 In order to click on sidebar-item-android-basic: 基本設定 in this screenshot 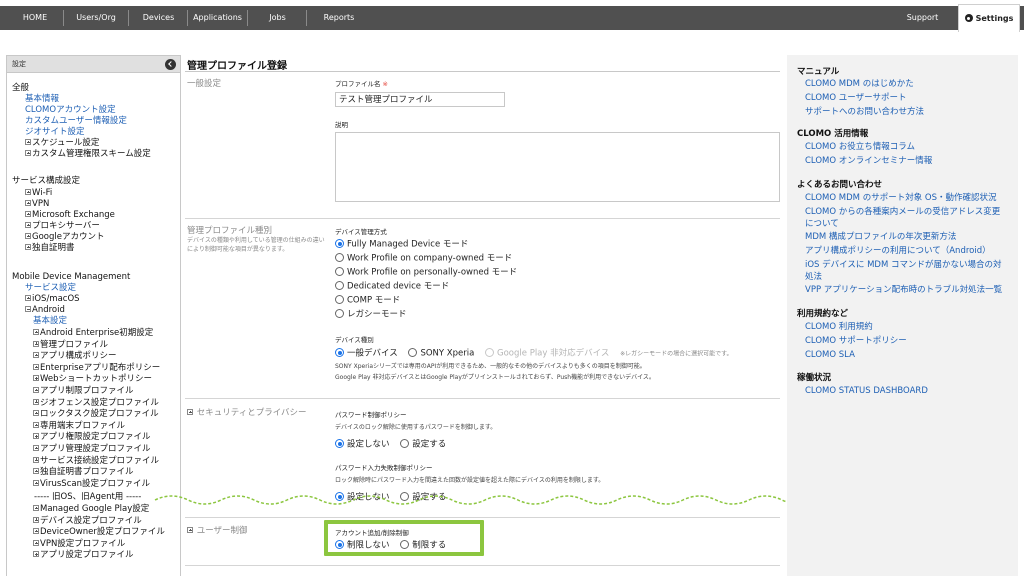, I will do `click(50, 321)`.